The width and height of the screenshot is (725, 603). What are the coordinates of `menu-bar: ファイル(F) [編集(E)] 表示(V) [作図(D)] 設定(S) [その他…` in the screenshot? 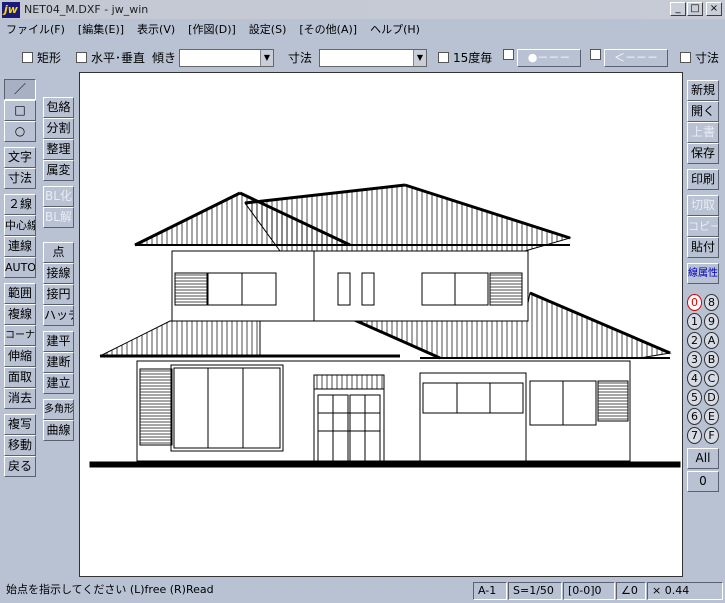 It's located at (362, 29).